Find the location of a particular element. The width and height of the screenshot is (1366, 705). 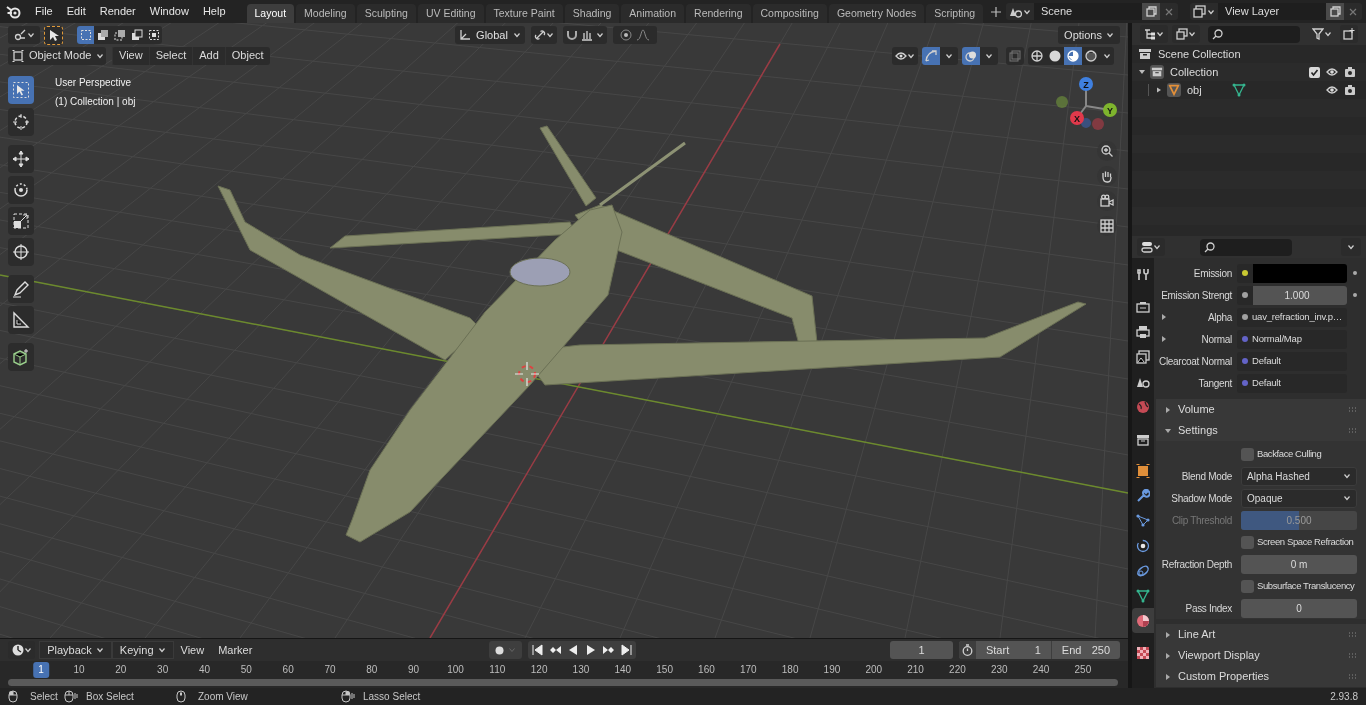

socket-field: 1.000 is located at coordinates (1292, 295).